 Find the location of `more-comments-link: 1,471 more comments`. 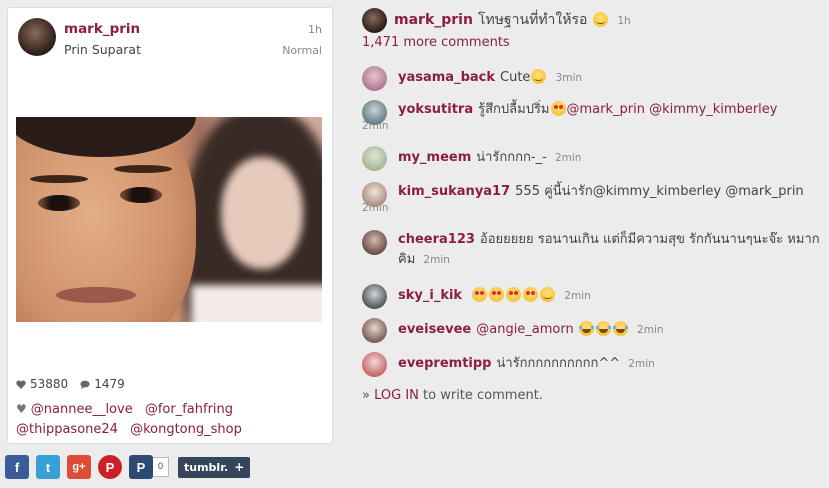

more-comments-link: 1,471 more comments is located at coordinates (593, 43).